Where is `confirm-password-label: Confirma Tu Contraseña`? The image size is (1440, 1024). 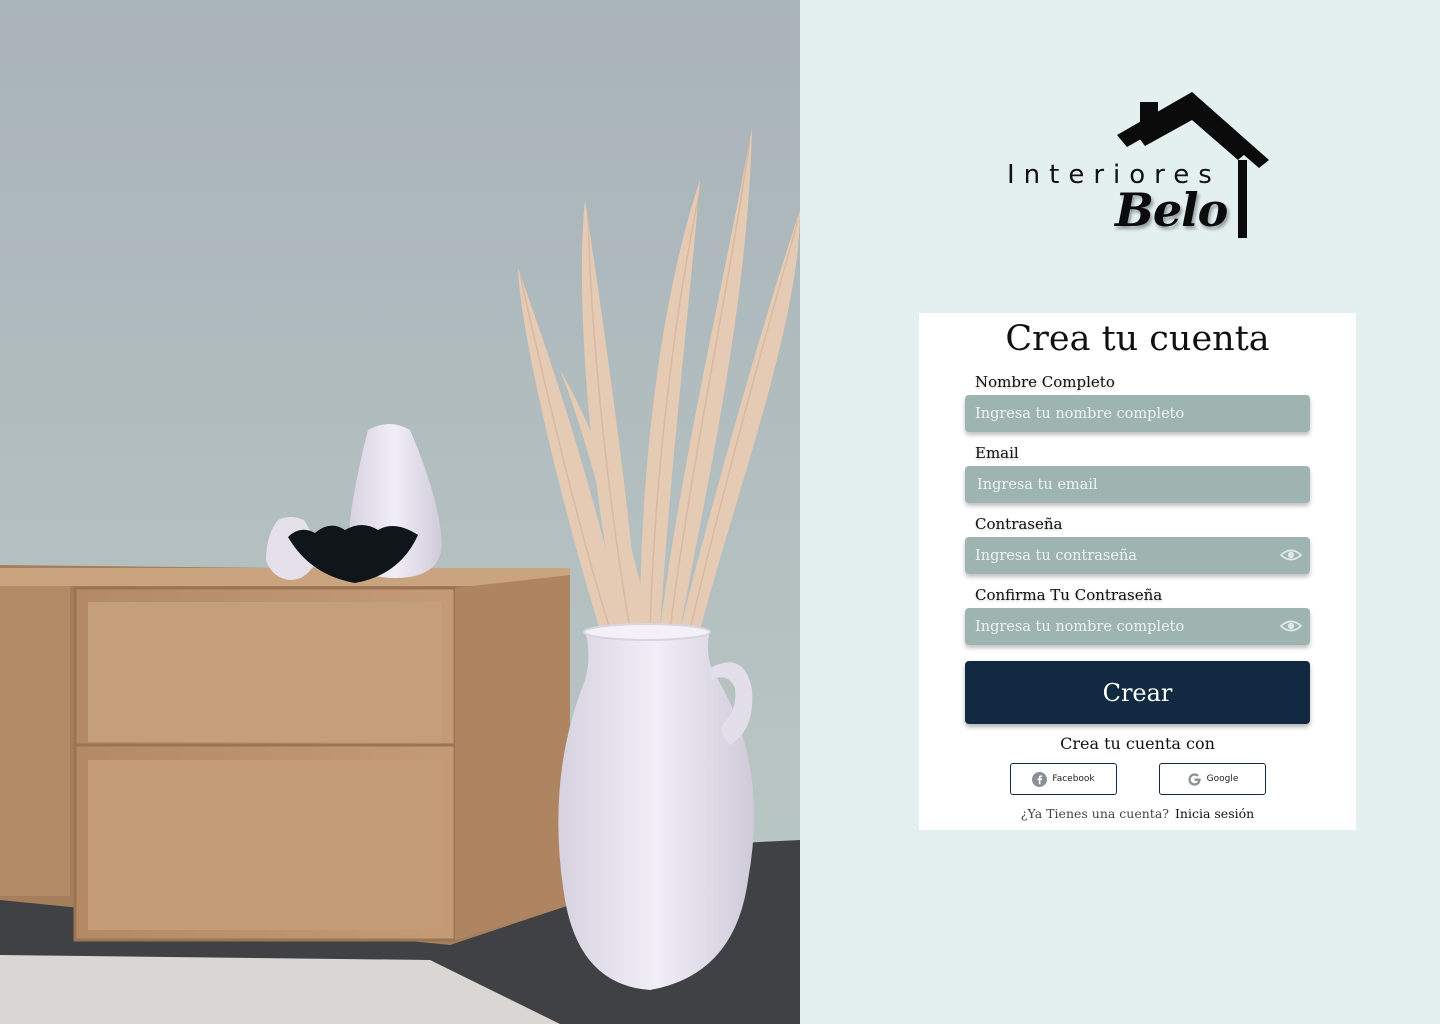
confirm-password-label: Confirma Tu Contraseña is located at coordinates (1069, 595).